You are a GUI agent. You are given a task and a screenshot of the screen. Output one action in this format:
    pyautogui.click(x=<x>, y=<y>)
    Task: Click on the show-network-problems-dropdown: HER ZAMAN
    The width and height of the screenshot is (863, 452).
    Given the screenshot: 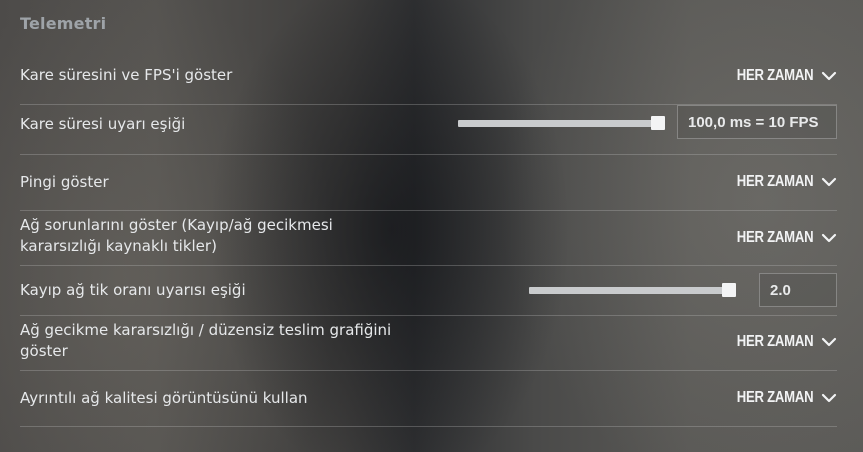 What is the action you would take?
    pyautogui.click(x=778, y=238)
    